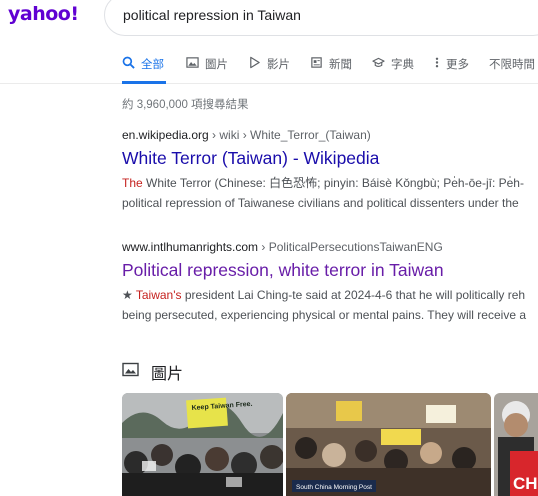 This screenshot has width=538, height=496. I want to click on tab-more: 更多, so click(451, 70).